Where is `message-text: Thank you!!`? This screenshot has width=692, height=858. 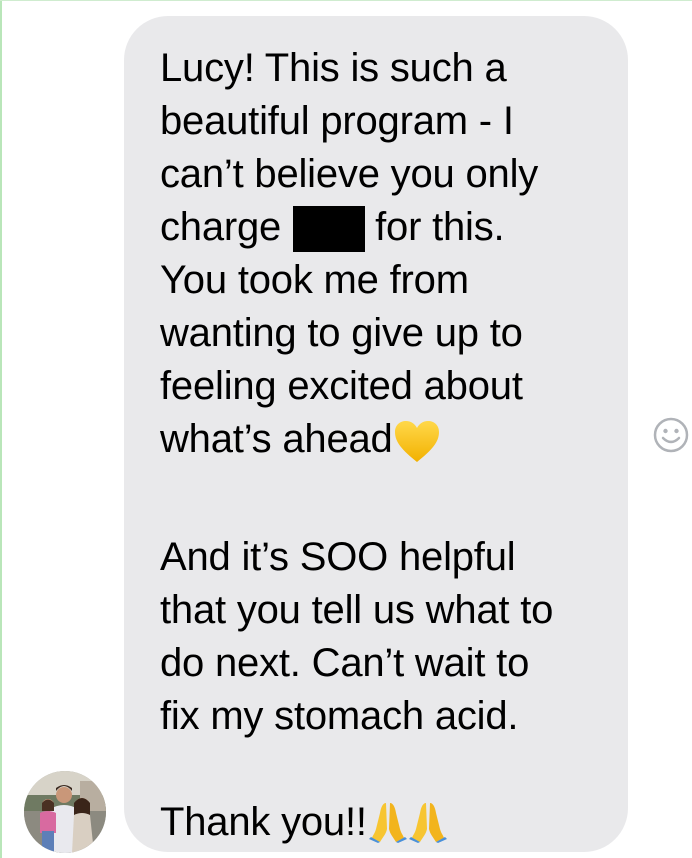
message-text: Thank you!! is located at coordinates (263, 822).